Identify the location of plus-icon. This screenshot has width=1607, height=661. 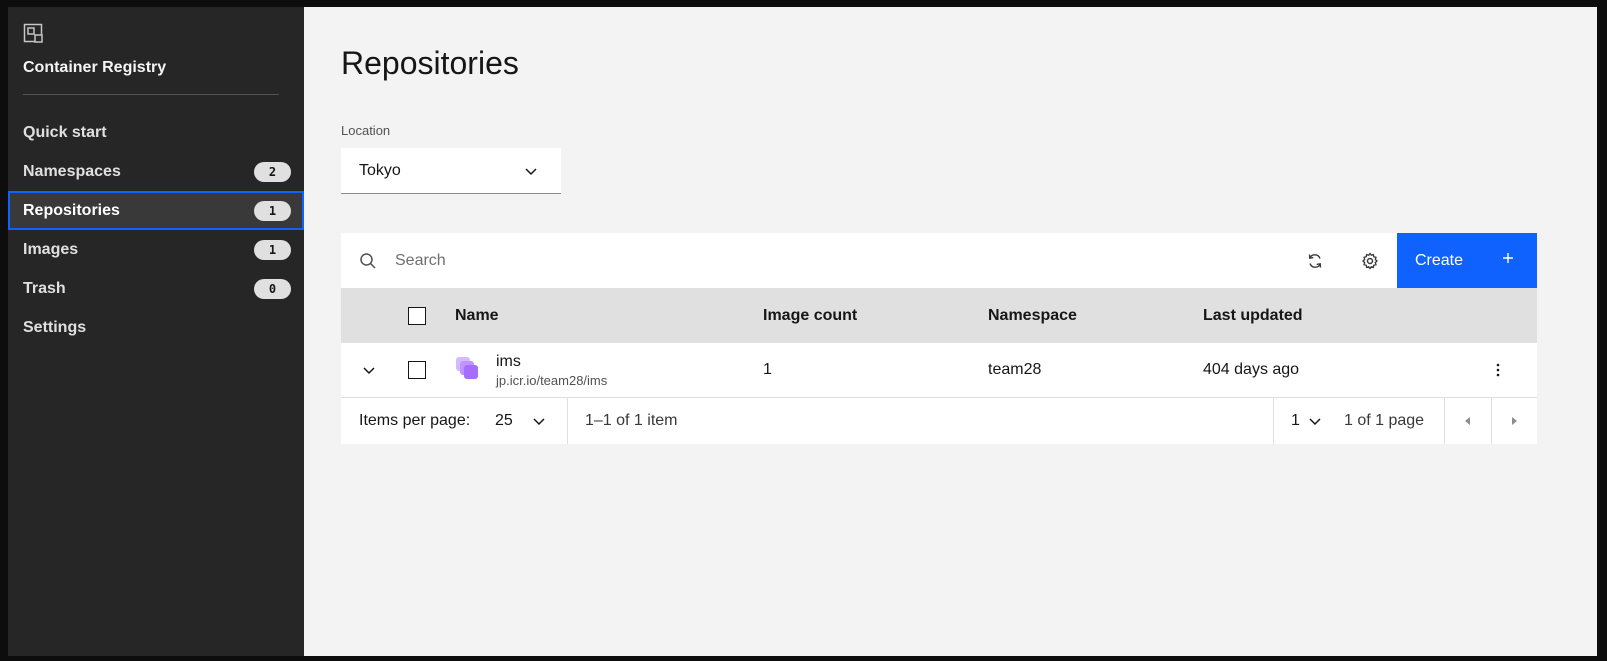
(1508, 258).